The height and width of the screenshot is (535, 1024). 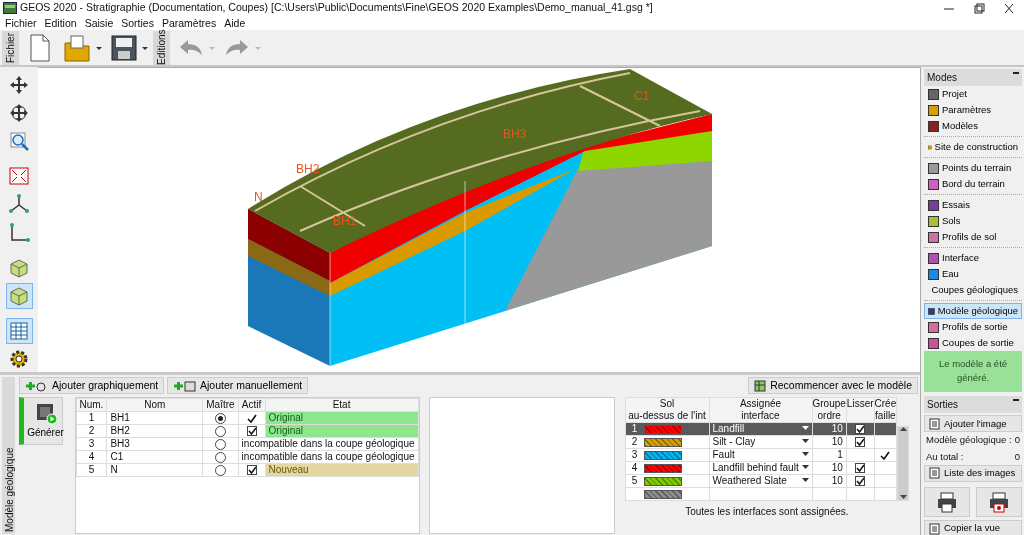 What do you see at coordinates (973, 371) in the screenshot?
I see `status-message: Le modèle a été généré.` at bounding box center [973, 371].